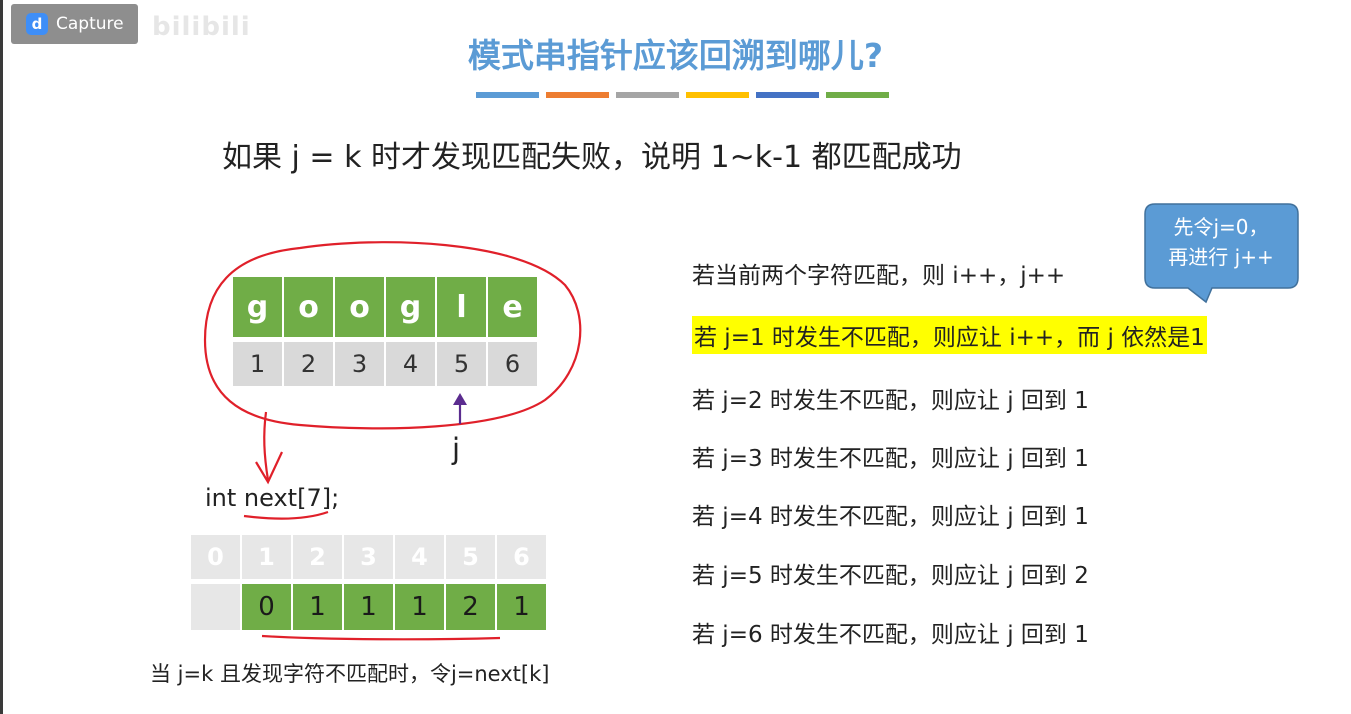 This screenshot has width=1351, height=714. Describe the element at coordinates (1221, 227) in the screenshot. I see `callout-line-1: 先令j=0，` at that location.